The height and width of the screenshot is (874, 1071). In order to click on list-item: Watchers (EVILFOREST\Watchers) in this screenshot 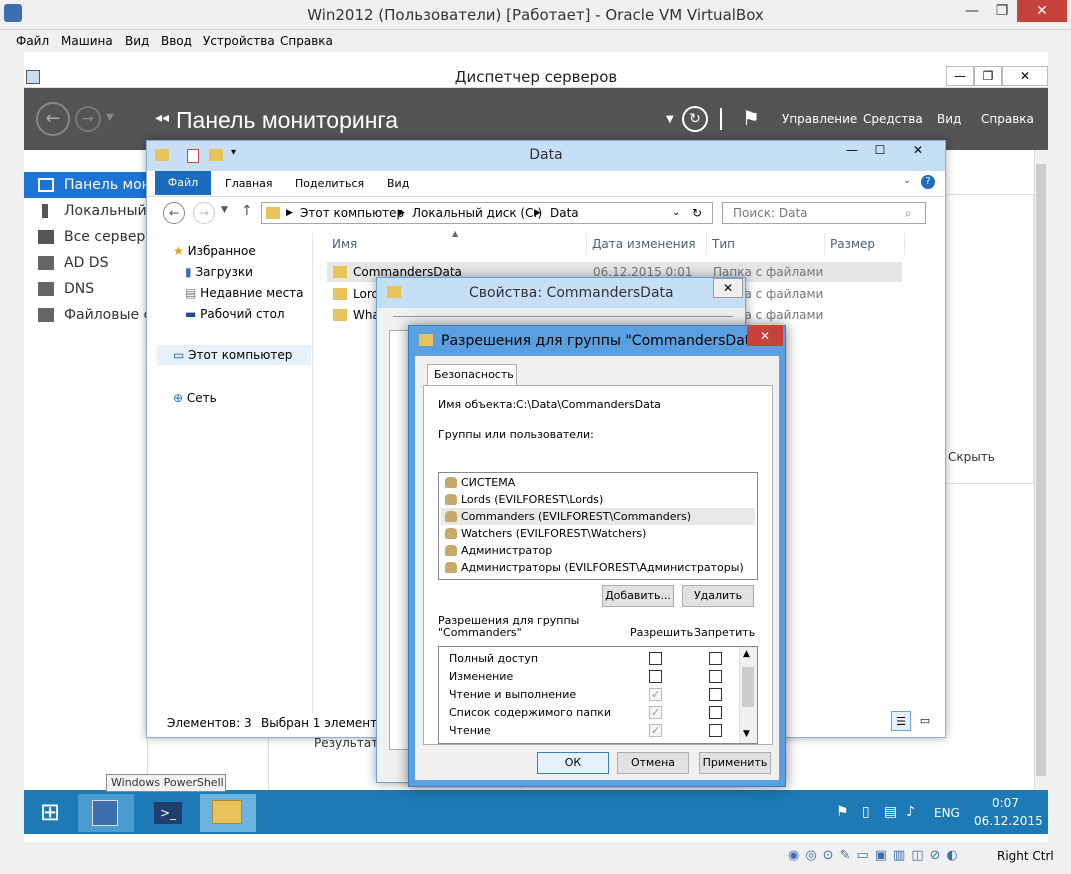, I will do `click(598, 533)`.